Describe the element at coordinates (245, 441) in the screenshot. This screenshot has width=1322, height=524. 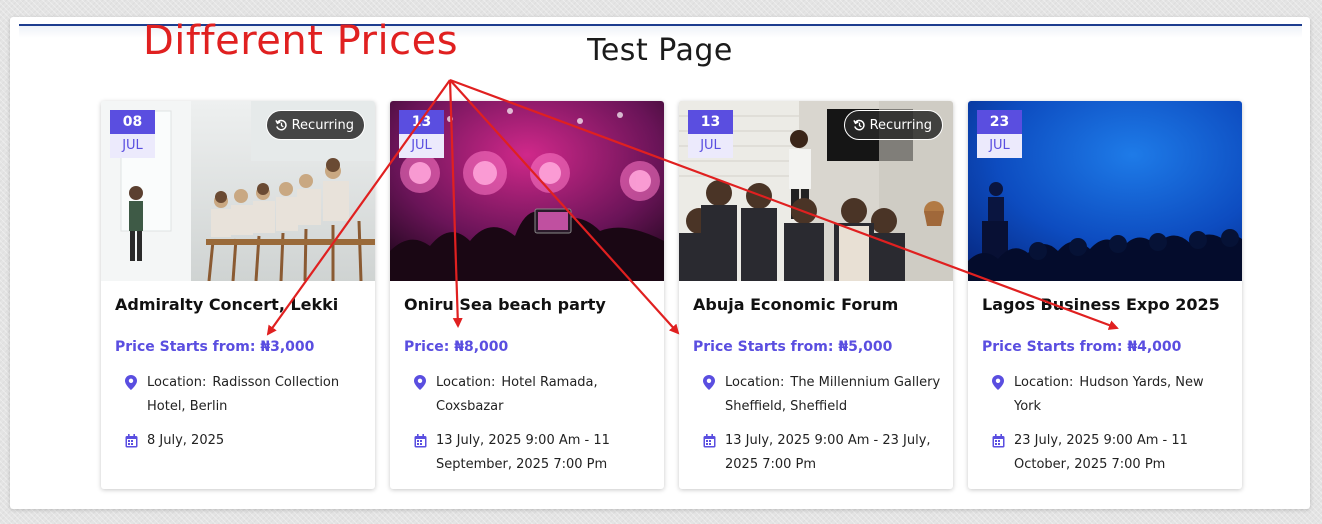
I see `event-date: 8 July, 2025` at that location.